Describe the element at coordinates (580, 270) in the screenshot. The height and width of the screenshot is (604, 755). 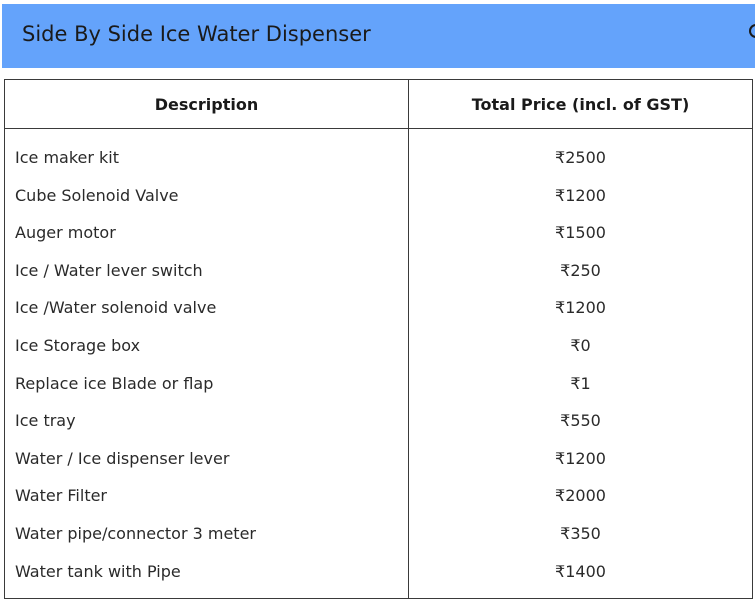
I see `price-cell: ₹250` at that location.